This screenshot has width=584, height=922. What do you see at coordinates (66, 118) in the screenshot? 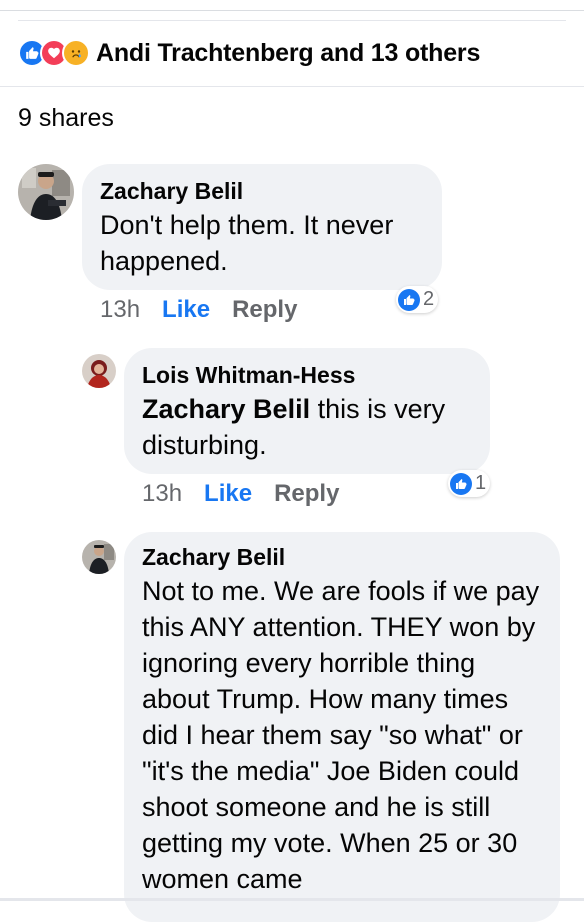
I see `shares-count: 9 shares` at bounding box center [66, 118].